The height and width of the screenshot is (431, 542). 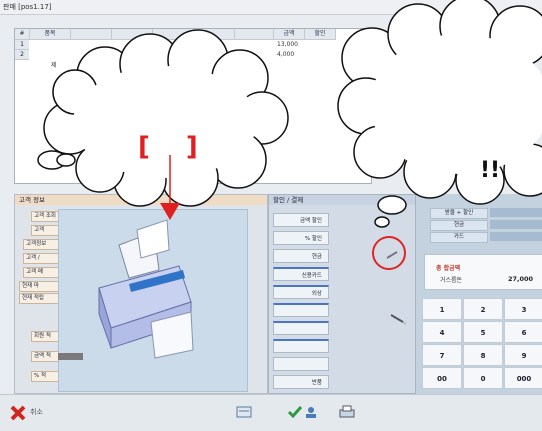 I want to click on bracket-annotation: [], so click(x=186, y=147).